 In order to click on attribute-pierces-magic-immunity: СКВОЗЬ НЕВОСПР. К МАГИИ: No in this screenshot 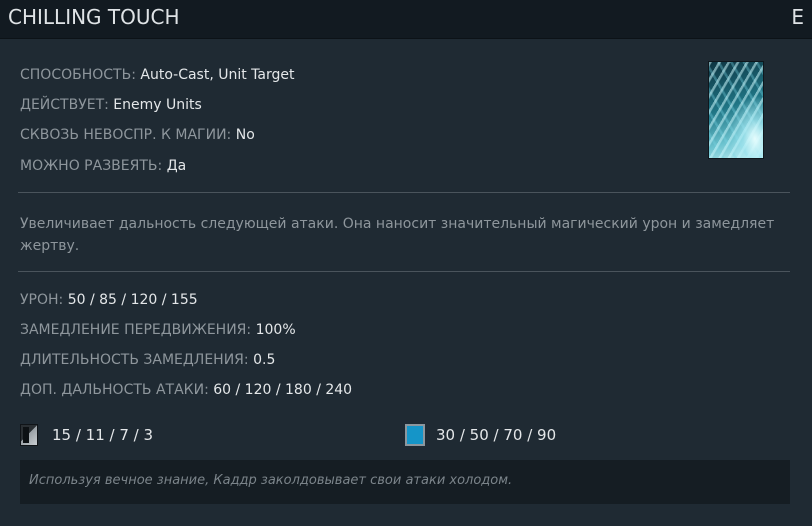, I will do `click(137, 135)`.